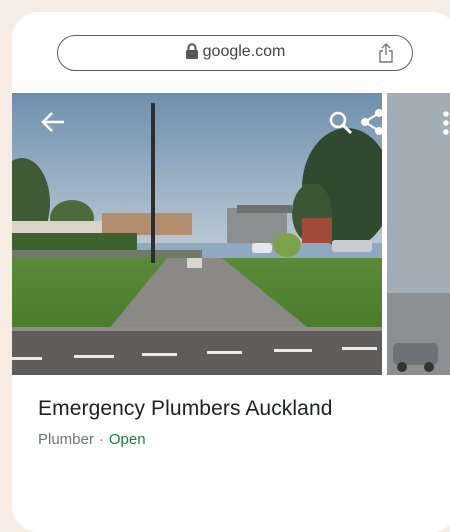 This screenshot has width=450, height=532. What do you see at coordinates (53, 124) in the screenshot?
I see `arrow-back-icon` at bounding box center [53, 124].